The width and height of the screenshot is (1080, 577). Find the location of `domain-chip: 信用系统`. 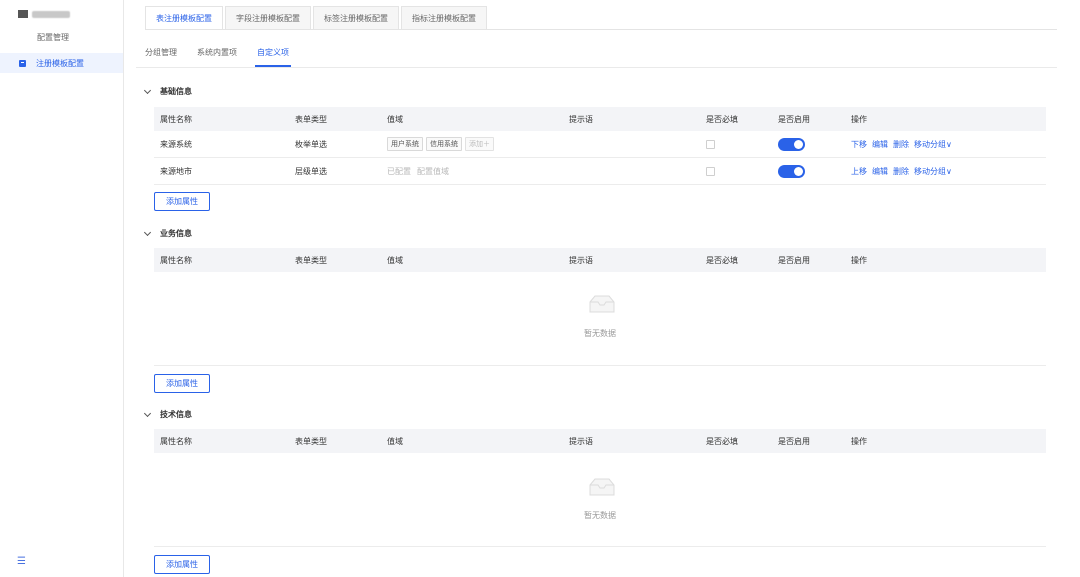

domain-chip: 信用系统 is located at coordinates (444, 144).